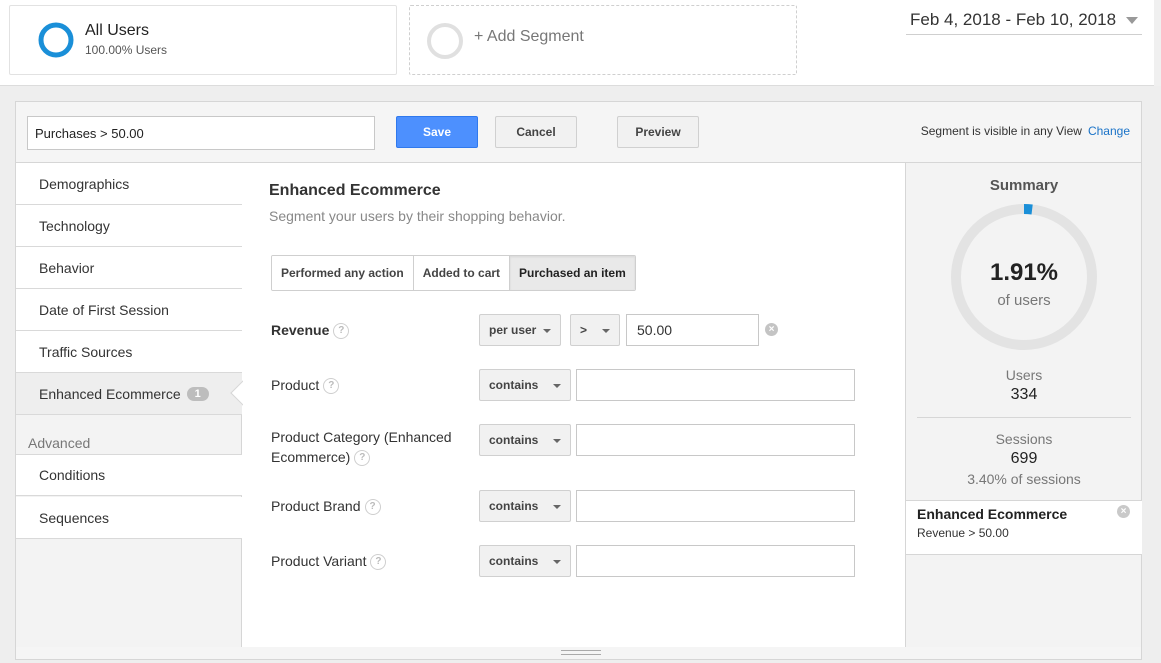 The width and height of the screenshot is (1161, 663). What do you see at coordinates (437, 132) in the screenshot?
I see `save-button: Save` at bounding box center [437, 132].